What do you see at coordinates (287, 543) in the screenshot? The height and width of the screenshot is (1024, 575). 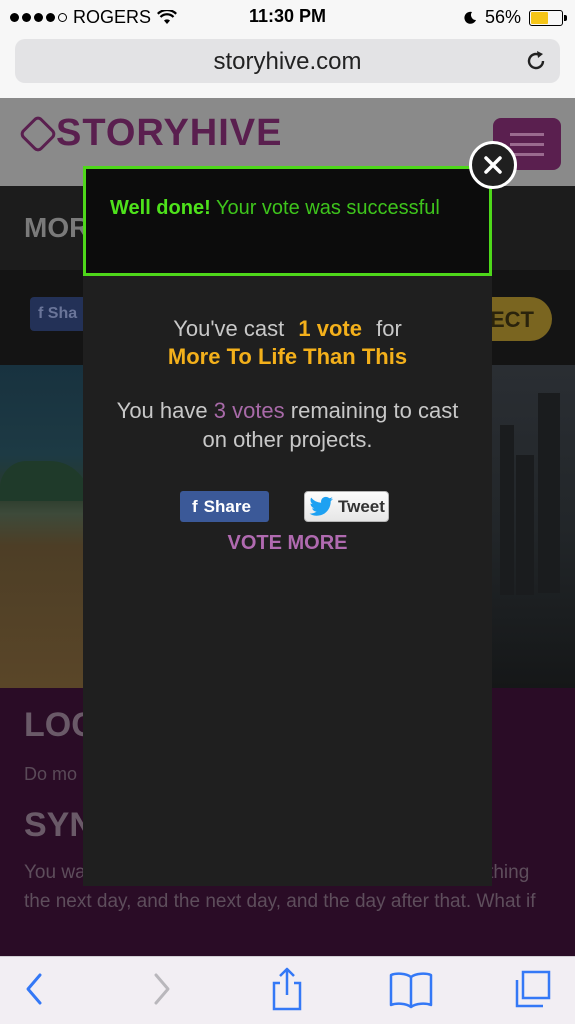 I see `vote-more-link: VOTE MORE` at bounding box center [287, 543].